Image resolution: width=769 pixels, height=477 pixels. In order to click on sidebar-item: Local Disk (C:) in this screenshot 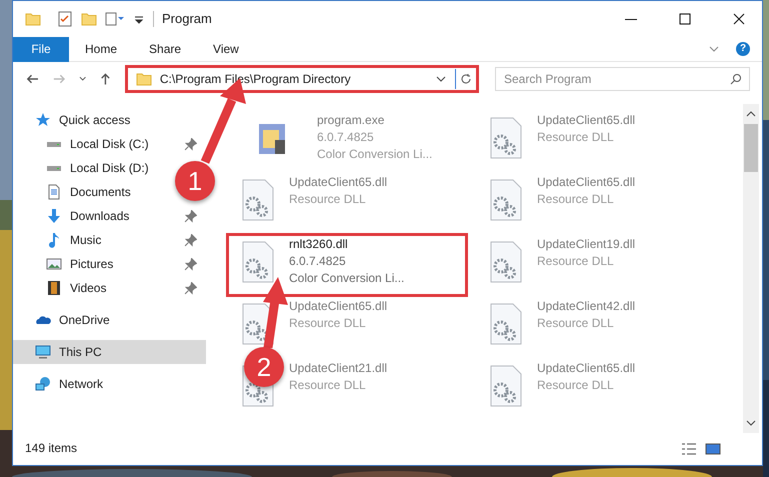, I will do `click(87, 144)`.